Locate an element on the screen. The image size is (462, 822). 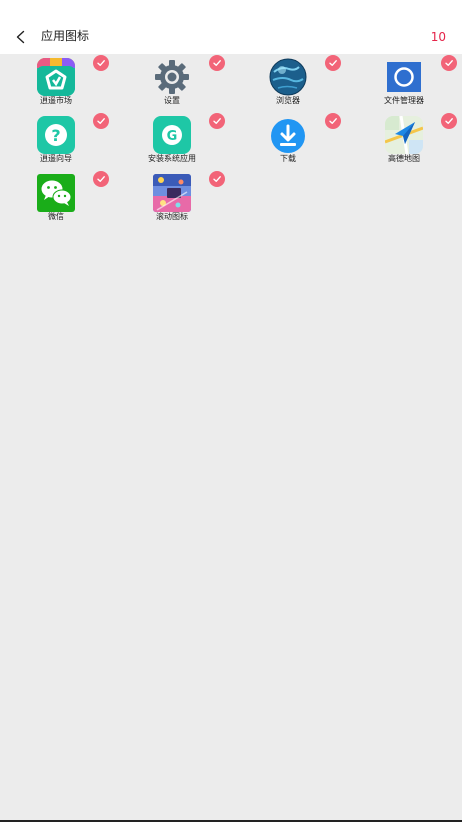
svg-text: G is located at coordinates (172, 136).